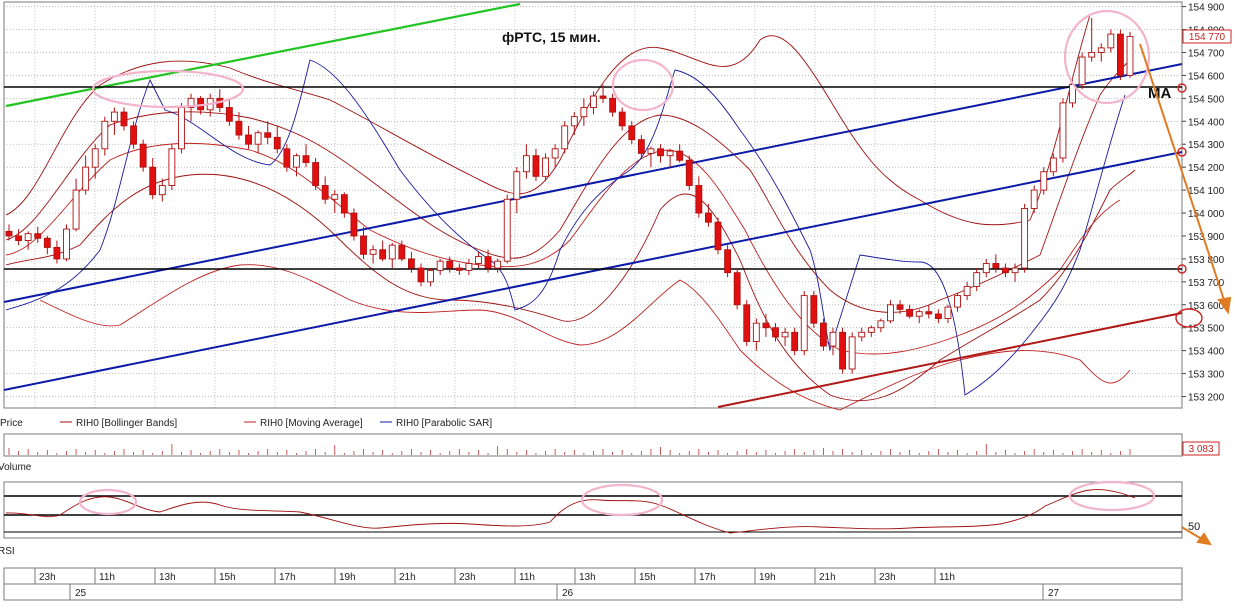 The image size is (1235, 608). Describe the element at coordinates (767, 577) in the screenshot. I see `time-tick-label: 19h` at that location.